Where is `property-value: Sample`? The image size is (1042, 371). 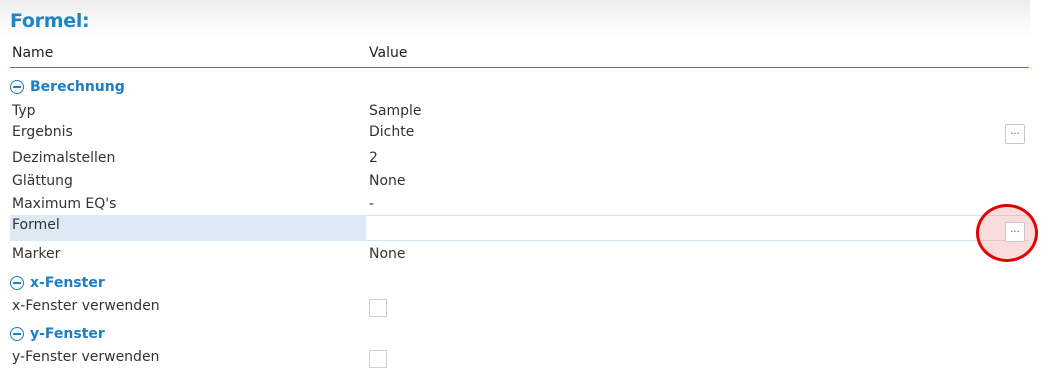 property-value: Sample is located at coordinates (395, 111).